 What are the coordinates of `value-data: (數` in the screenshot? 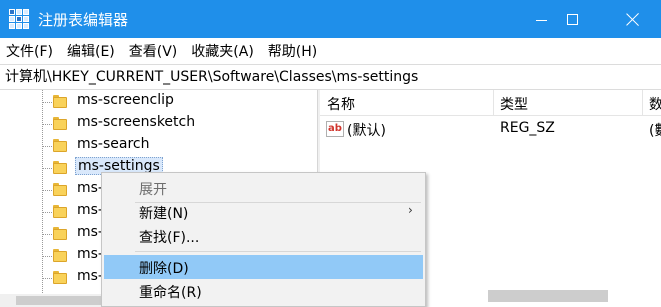 It's located at (655, 131).